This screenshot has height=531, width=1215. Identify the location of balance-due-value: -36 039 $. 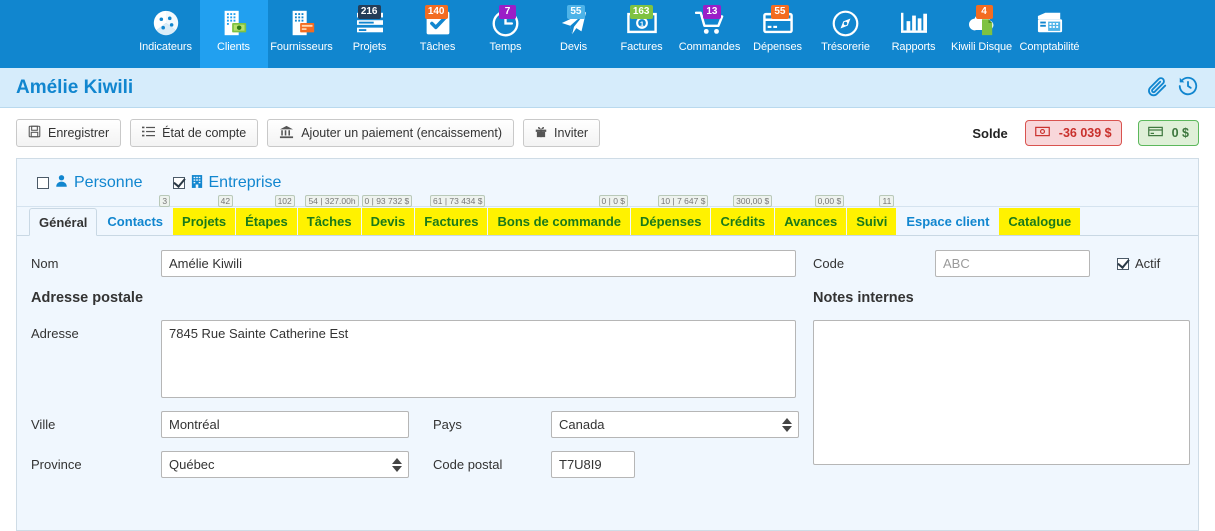
(1085, 133).